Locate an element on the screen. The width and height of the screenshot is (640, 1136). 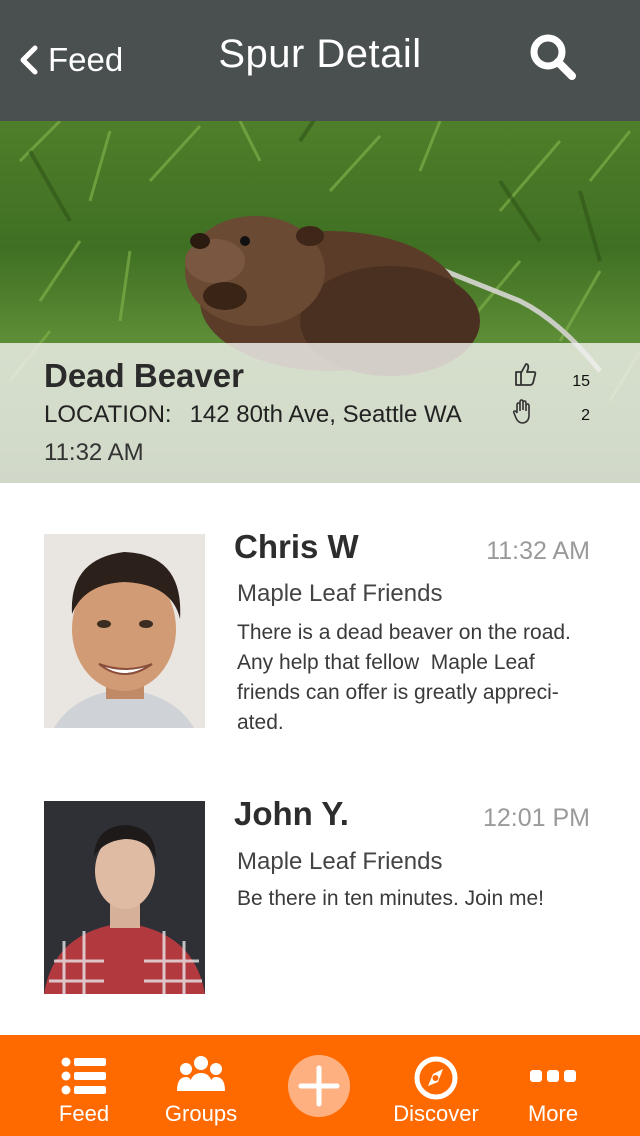
tab-discover: Discover is located at coordinates (436, 1085).